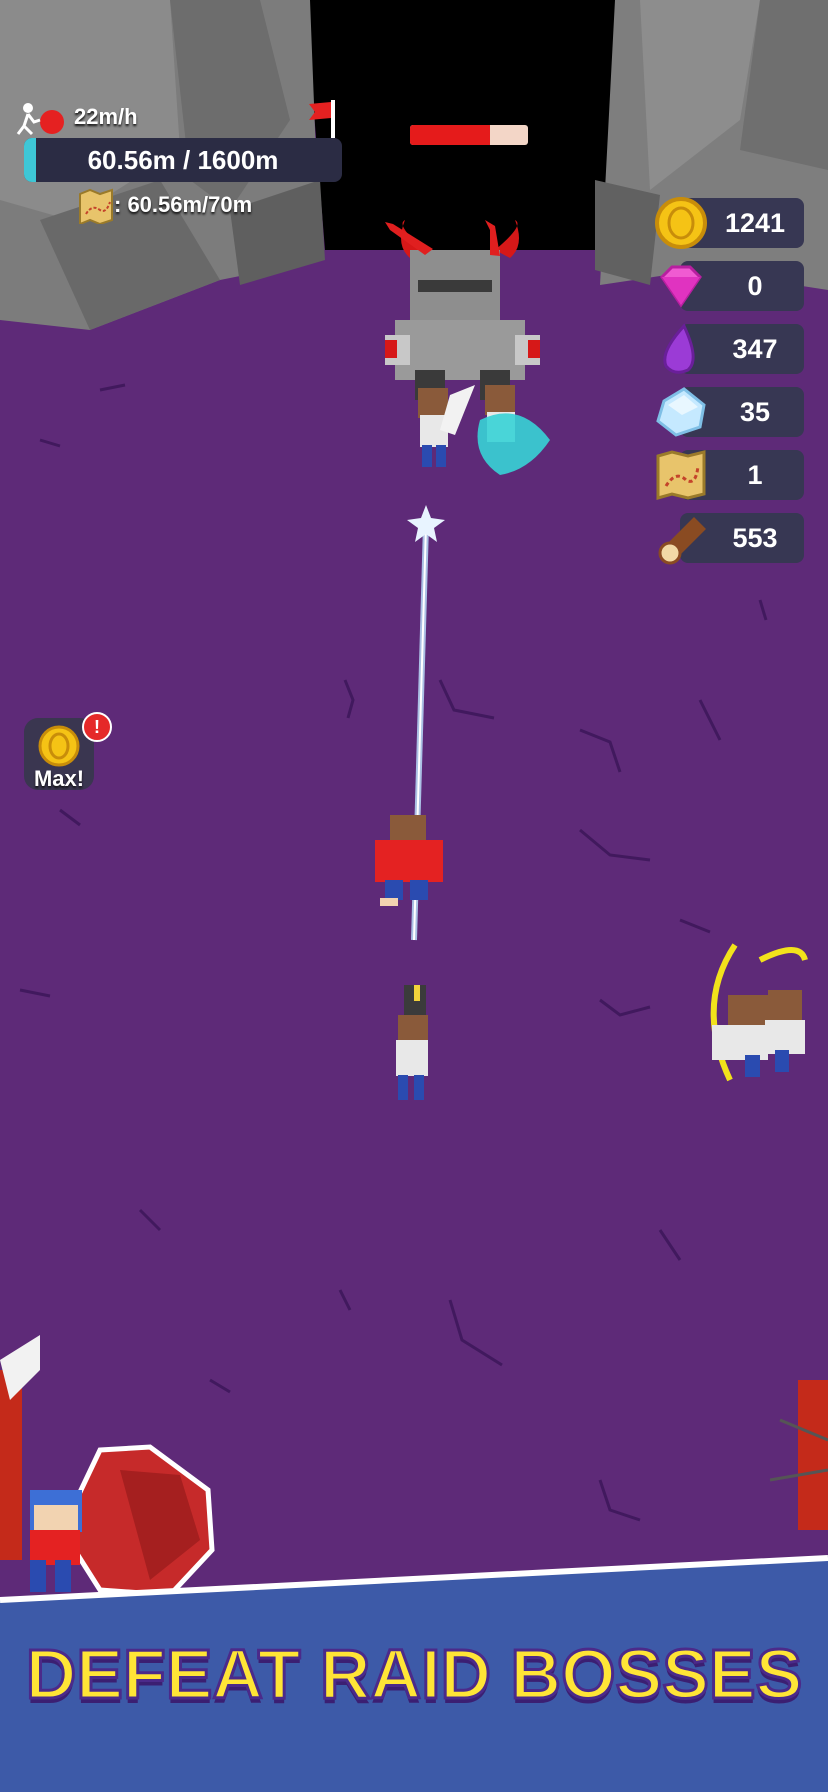  What do you see at coordinates (681, 286) in the screenshot?
I see `pink-gem-icon` at bounding box center [681, 286].